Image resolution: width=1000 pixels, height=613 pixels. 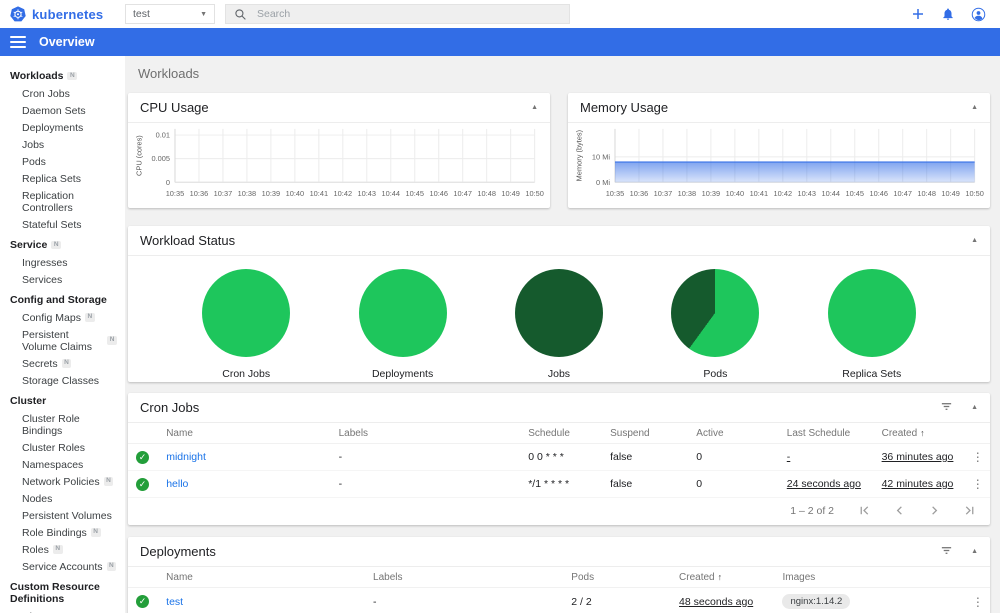 I want to click on sidebar-item-cluster-role-bindings: Cluster Role Bindings, so click(x=62, y=424).